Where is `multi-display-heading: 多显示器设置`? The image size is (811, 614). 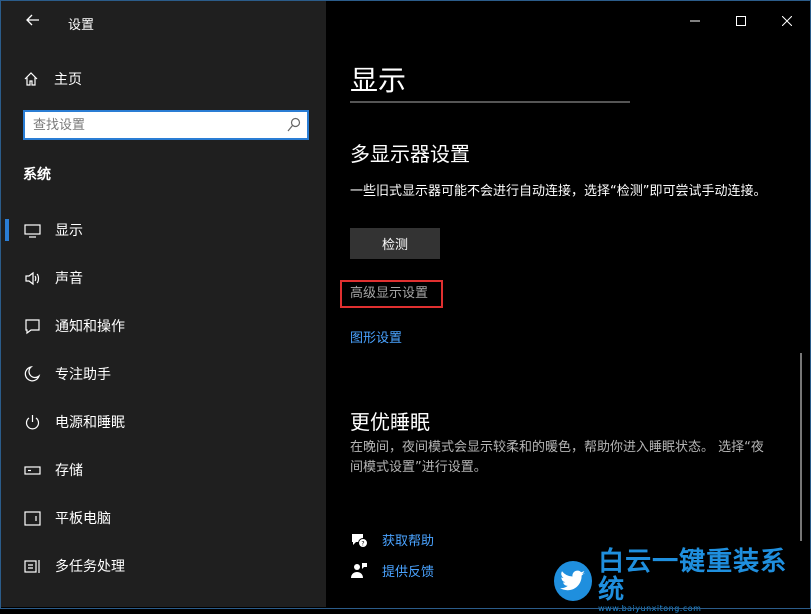 multi-display-heading: 多显示器设置 is located at coordinates (410, 154).